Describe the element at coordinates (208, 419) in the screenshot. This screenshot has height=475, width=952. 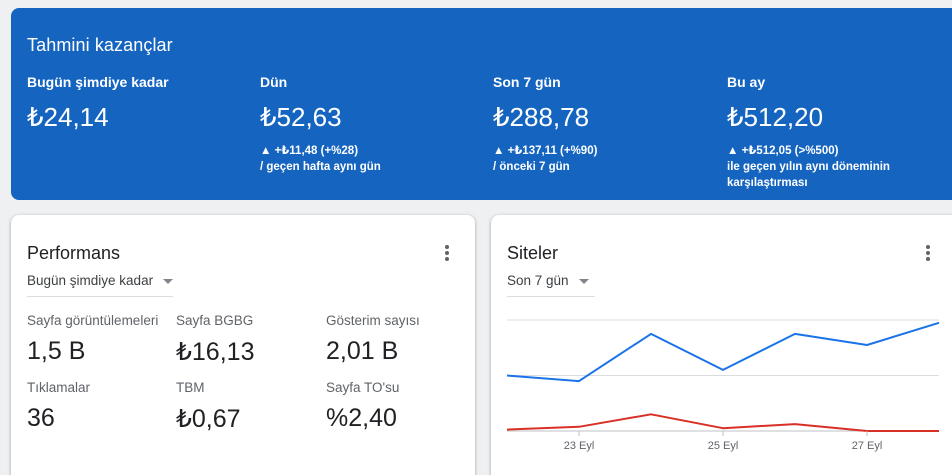
I see `stat-value: ₺0,67` at that location.